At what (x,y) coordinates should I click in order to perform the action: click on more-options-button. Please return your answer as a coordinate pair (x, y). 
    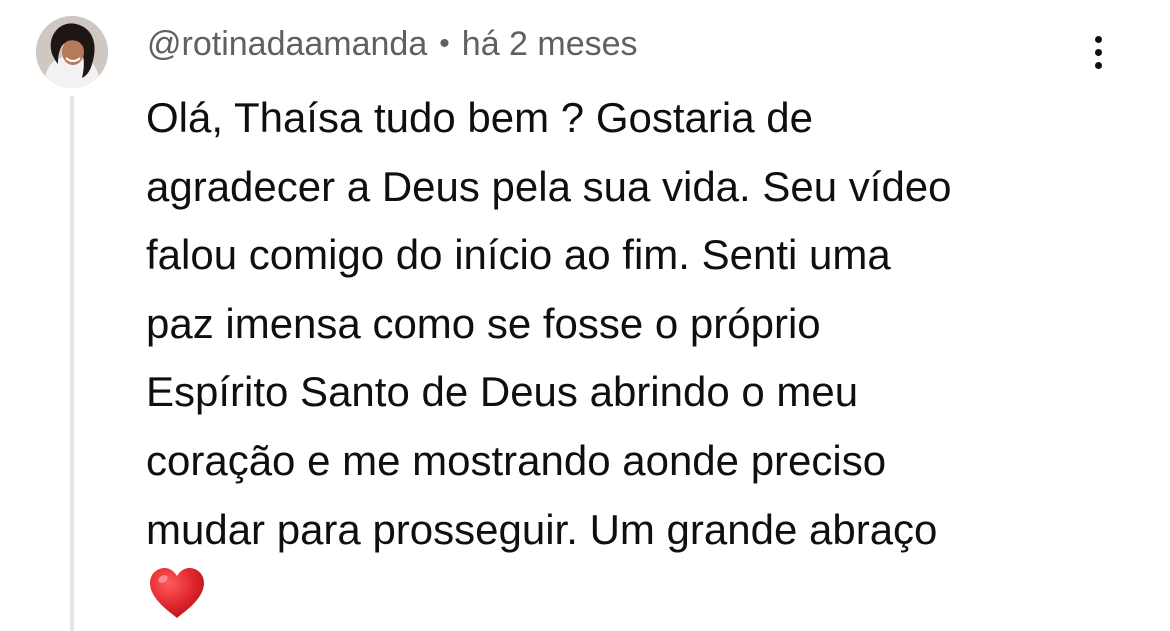
    Looking at the image, I should click on (1098, 52).